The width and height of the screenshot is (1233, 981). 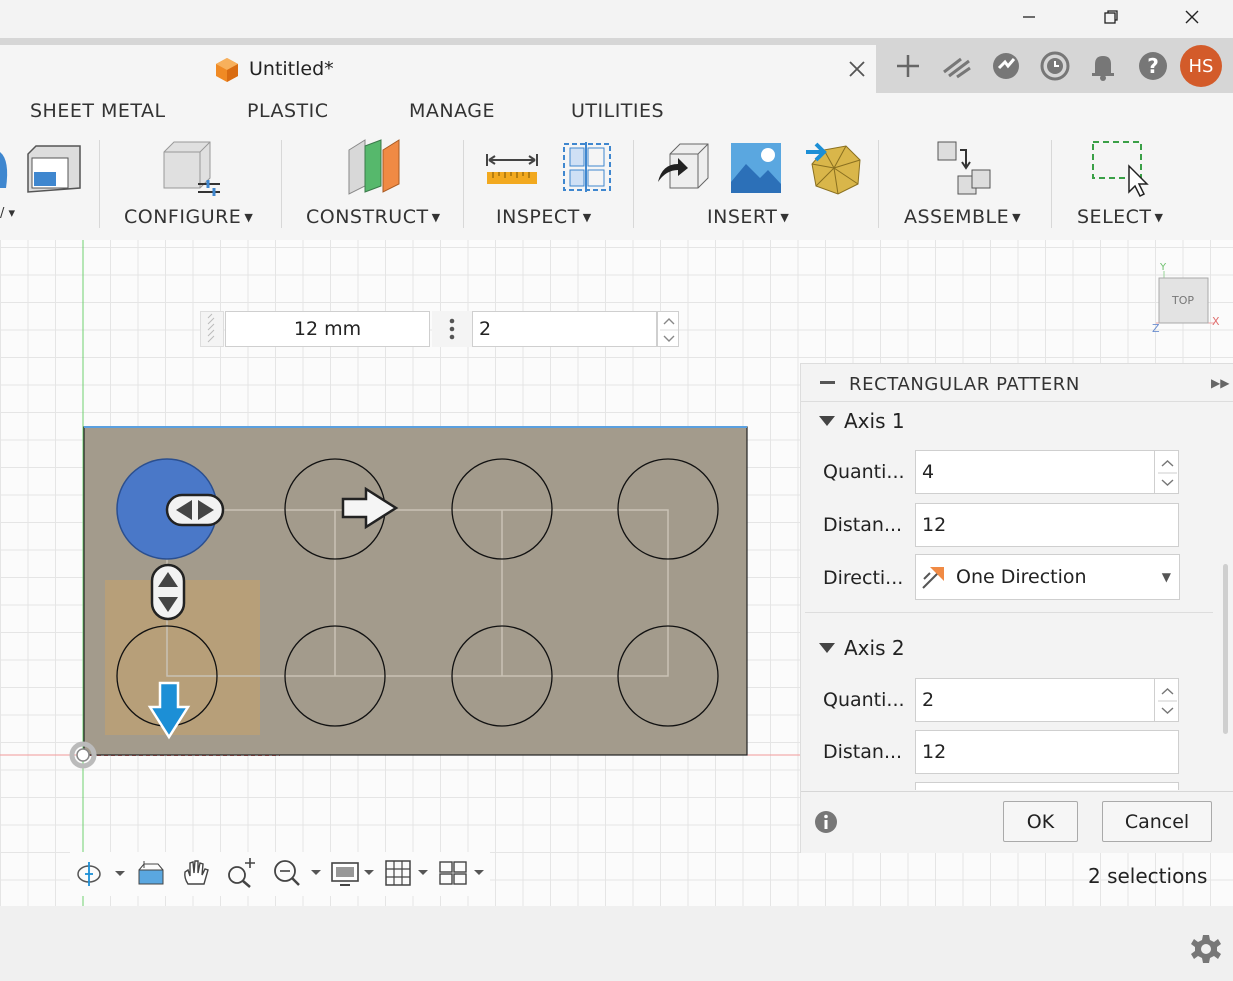 I want to click on display-settings-button, so click(x=353, y=875).